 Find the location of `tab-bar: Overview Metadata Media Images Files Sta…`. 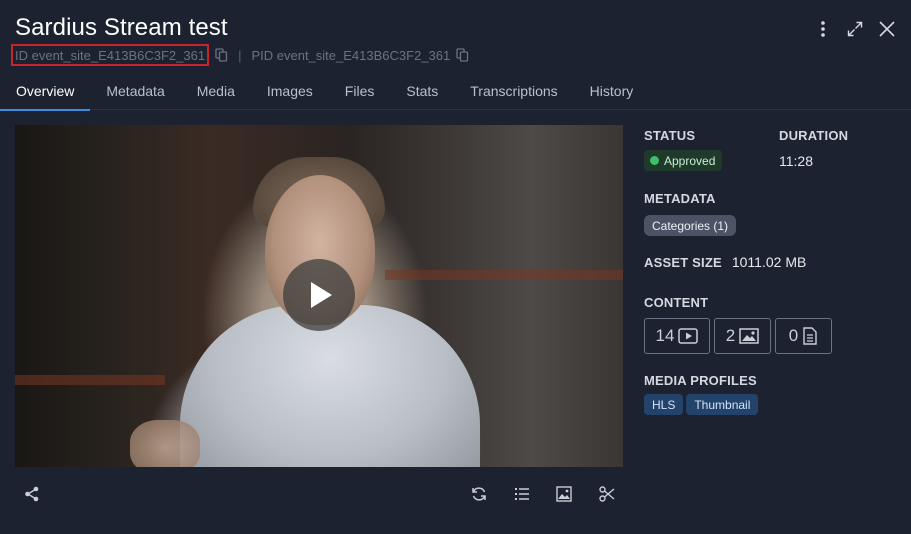

tab-bar: Overview Metadata Media Images Files Sta… is located at coordinates (455, 92).